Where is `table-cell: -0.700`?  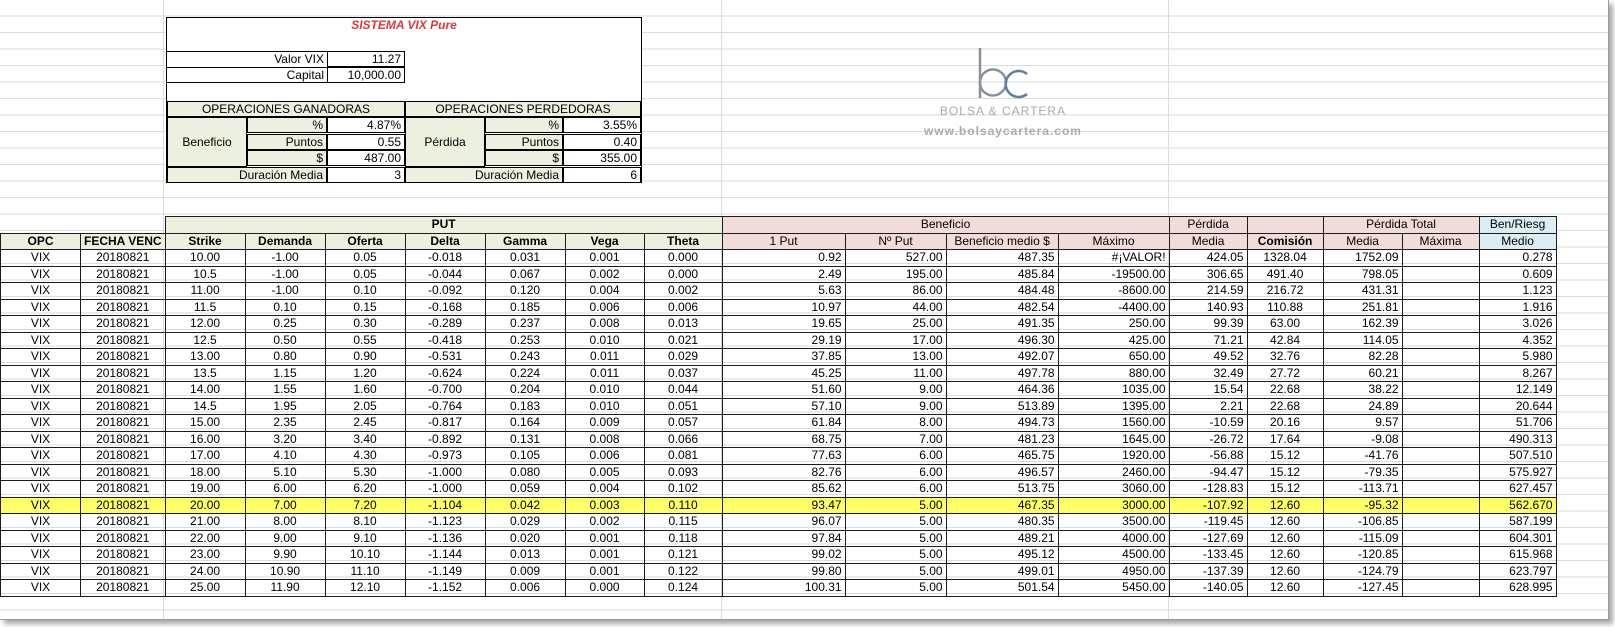 table-cell: -0.700 is located at coordinates (445, 390).